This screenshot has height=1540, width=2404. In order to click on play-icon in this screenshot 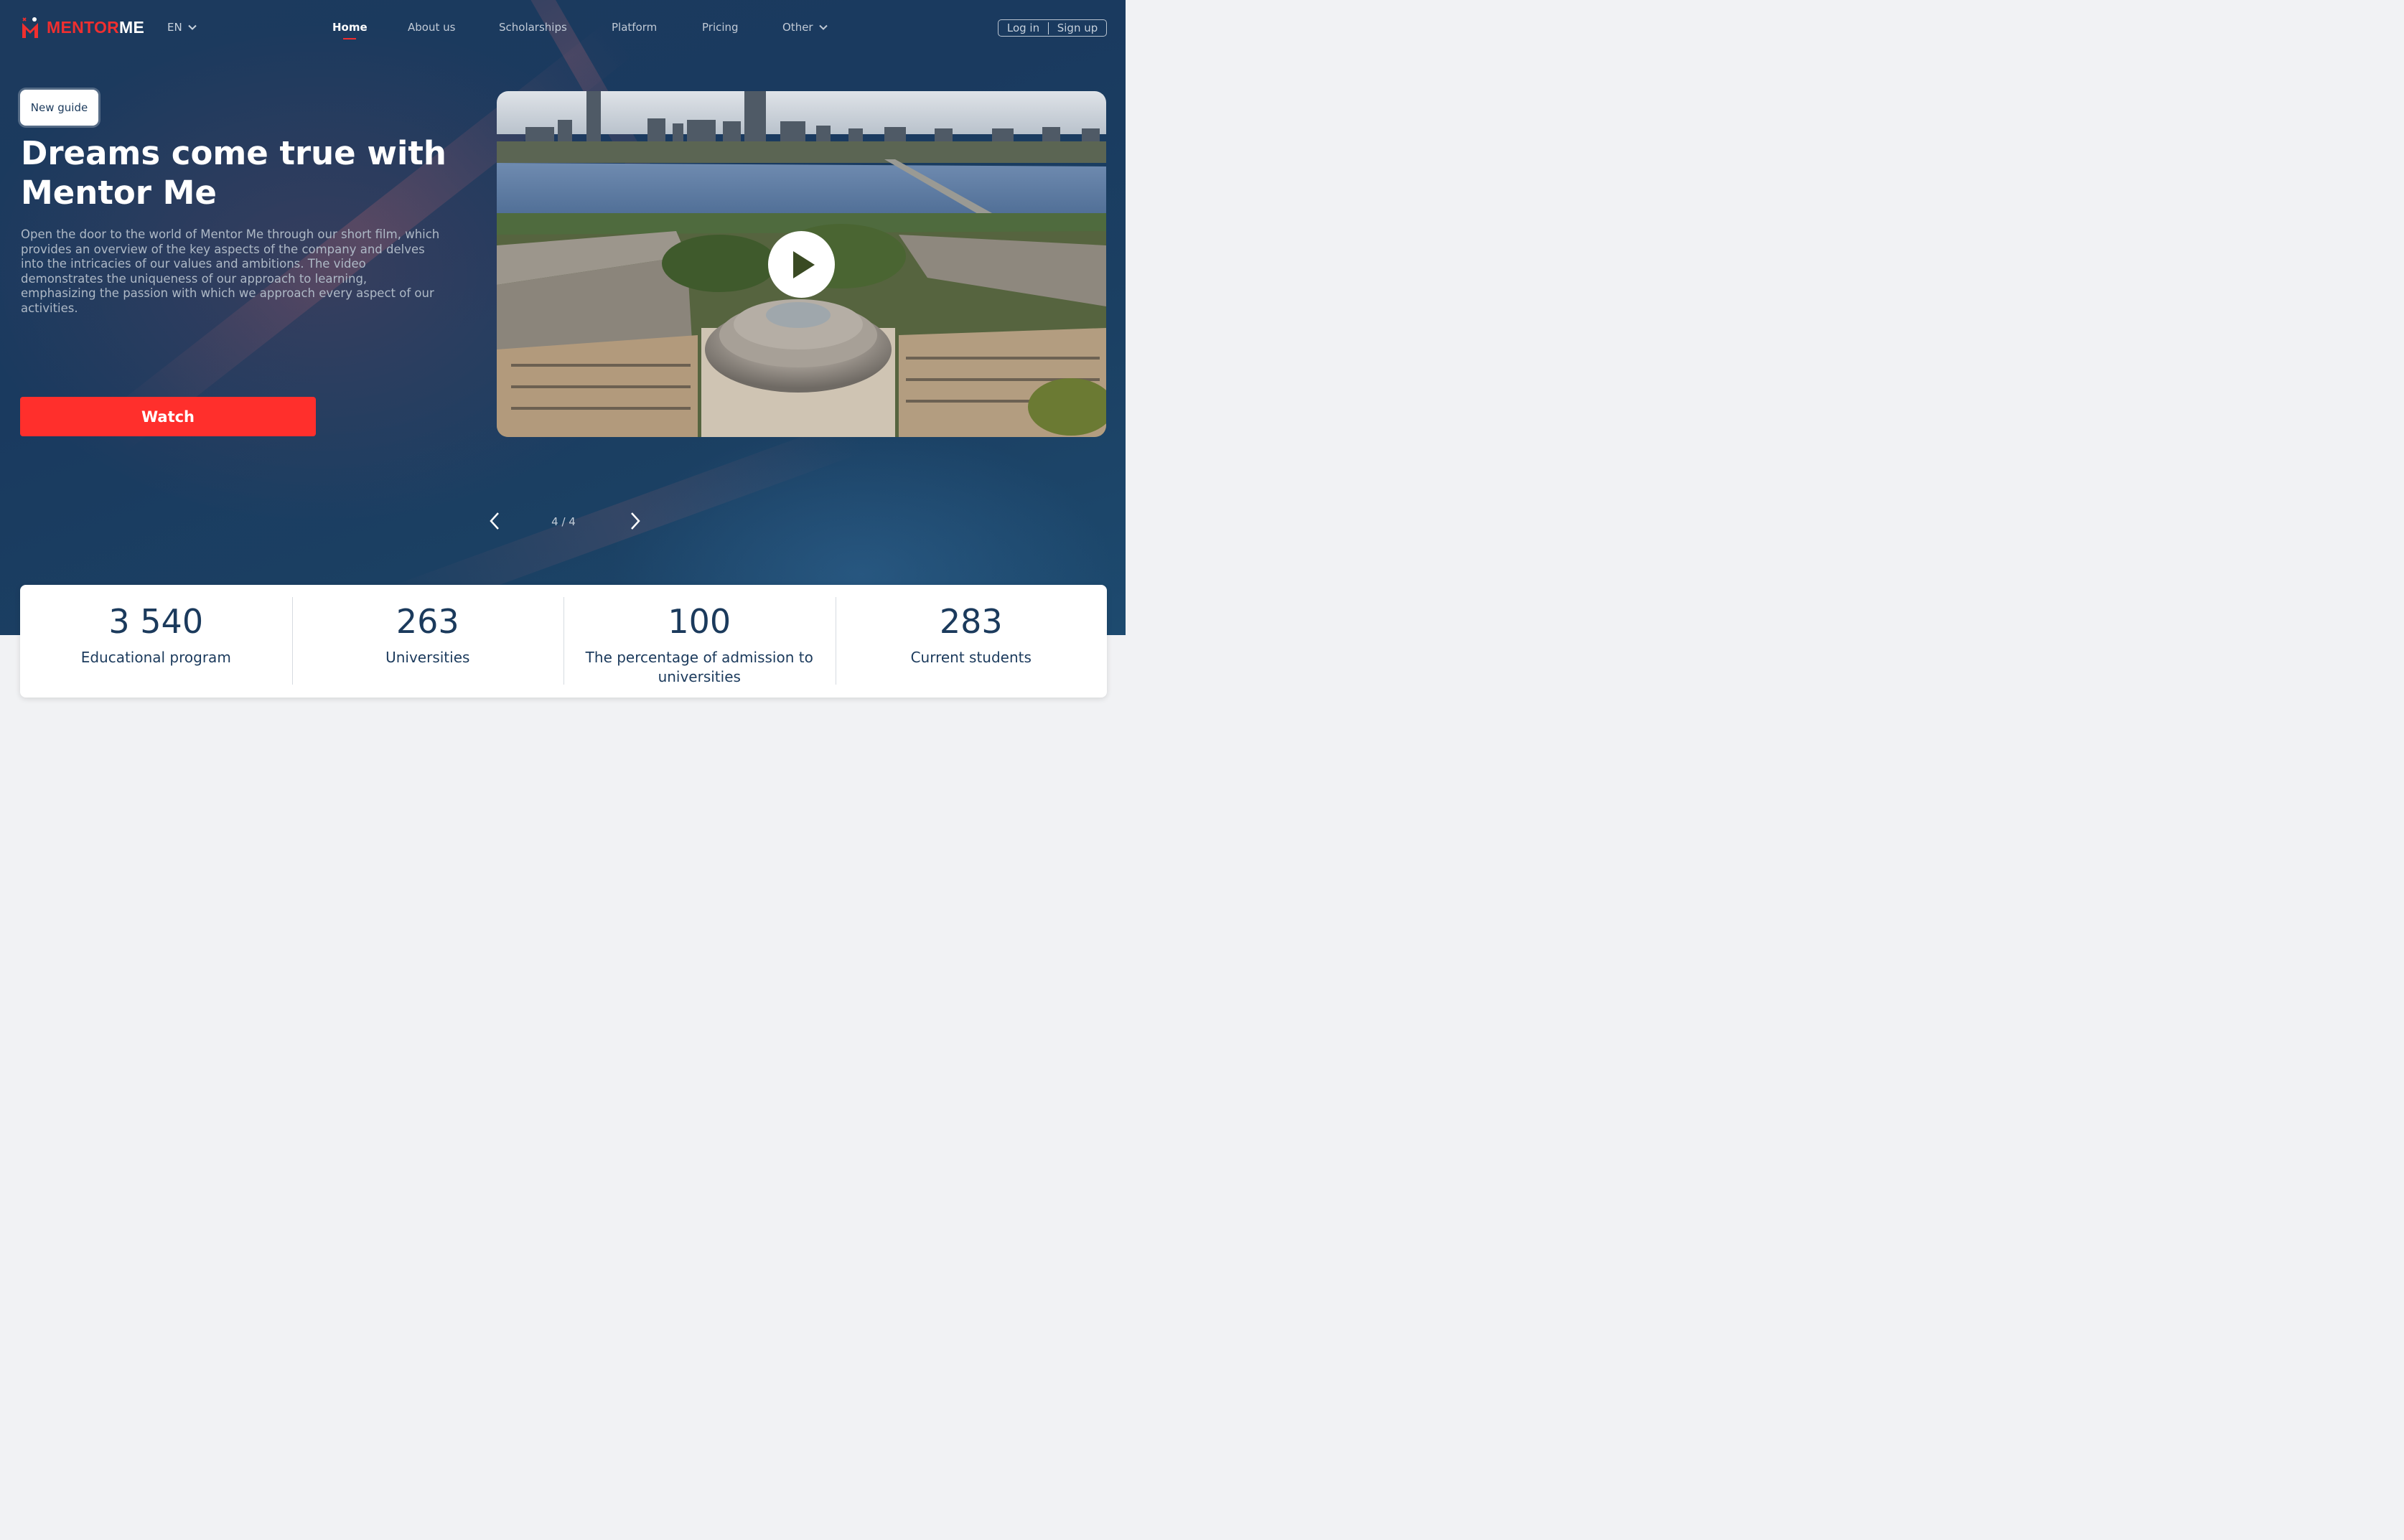, I will do `click(803, 264)`.